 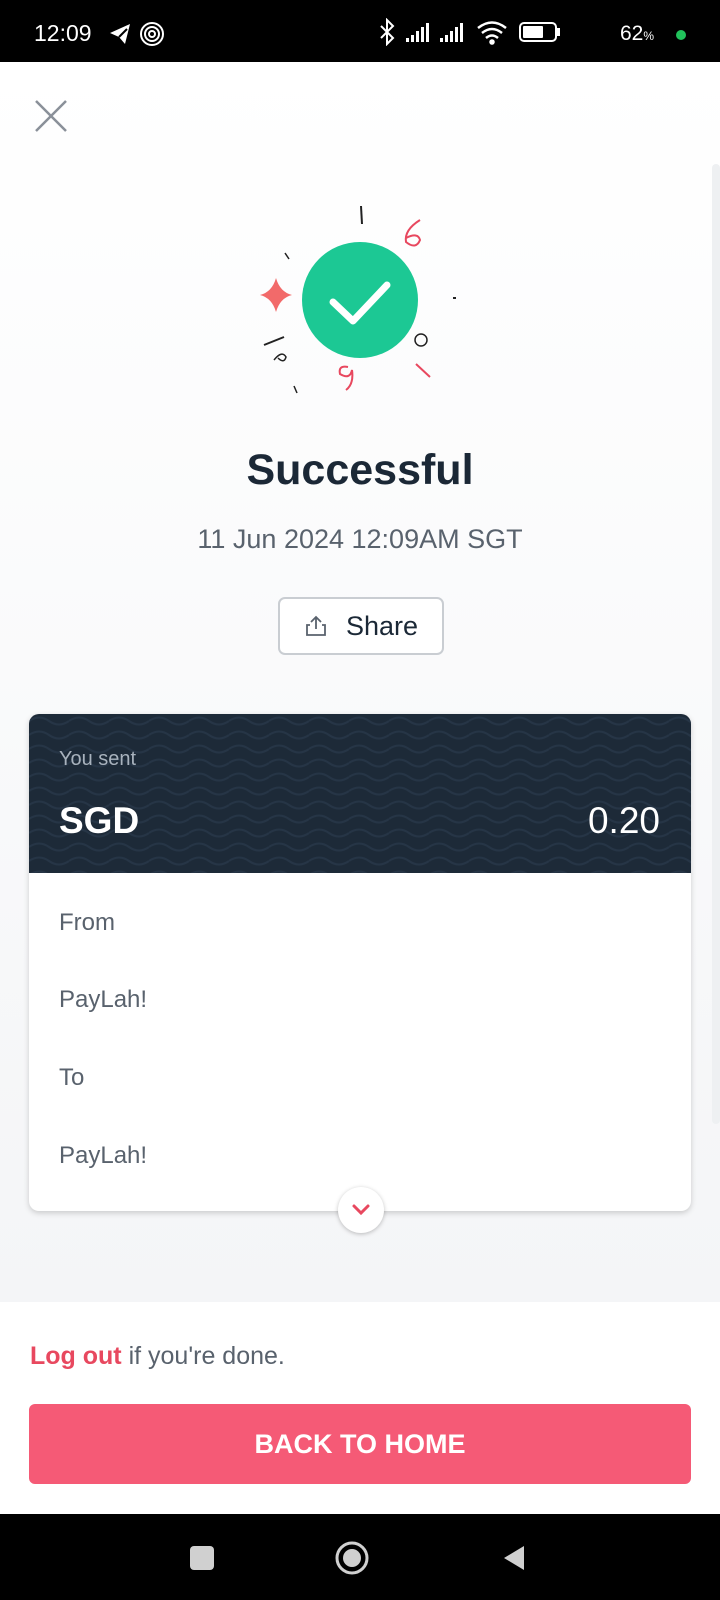 What do you see at coordinates (103, 1155) in the screenshot?
I see `to-account: PayLah!` at bounding box center [103, 1155].